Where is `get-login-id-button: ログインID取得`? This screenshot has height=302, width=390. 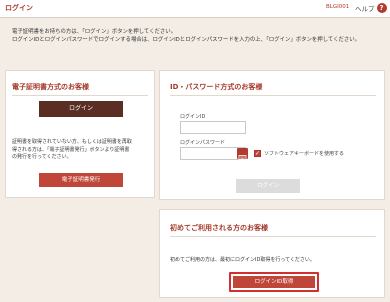
get-login-id-button: ログインID取得 is located at coordinates (274, 282).